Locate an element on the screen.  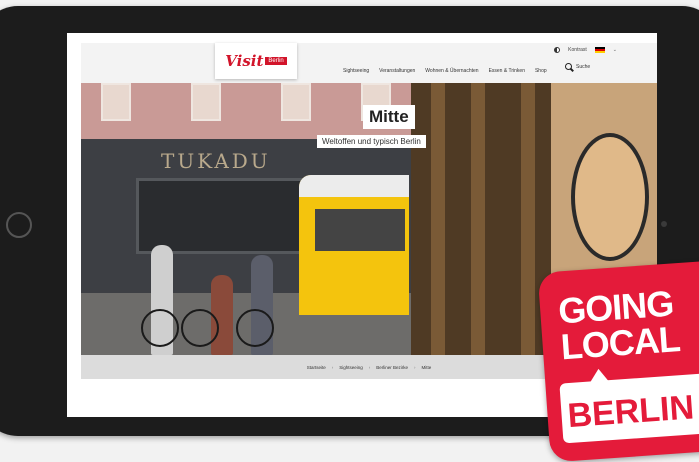
search-label: Suche is located at coordinates (583, 66).